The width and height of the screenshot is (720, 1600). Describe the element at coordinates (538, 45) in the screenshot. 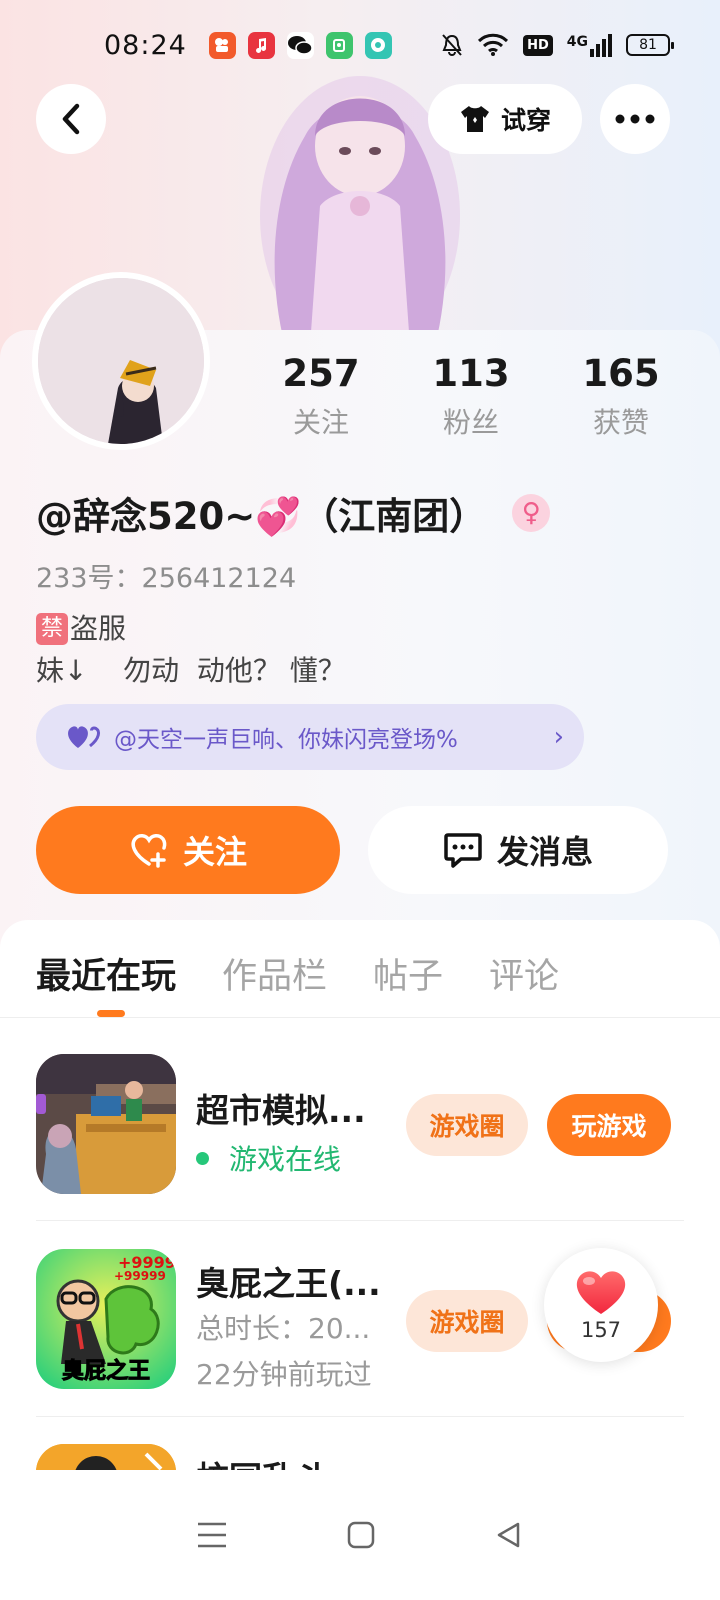

I see `hd-badge: HD` at that location.